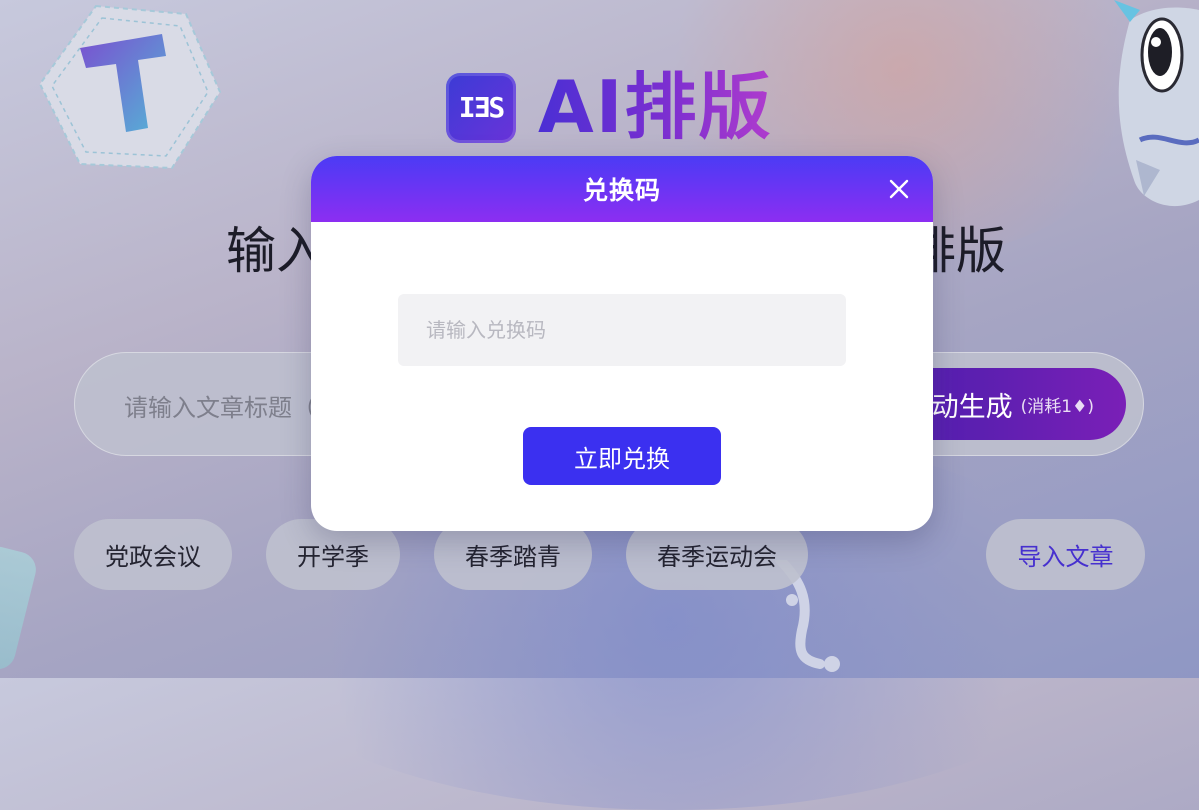  I want to click on dialog-title: 兑换码, so click(621, 190).